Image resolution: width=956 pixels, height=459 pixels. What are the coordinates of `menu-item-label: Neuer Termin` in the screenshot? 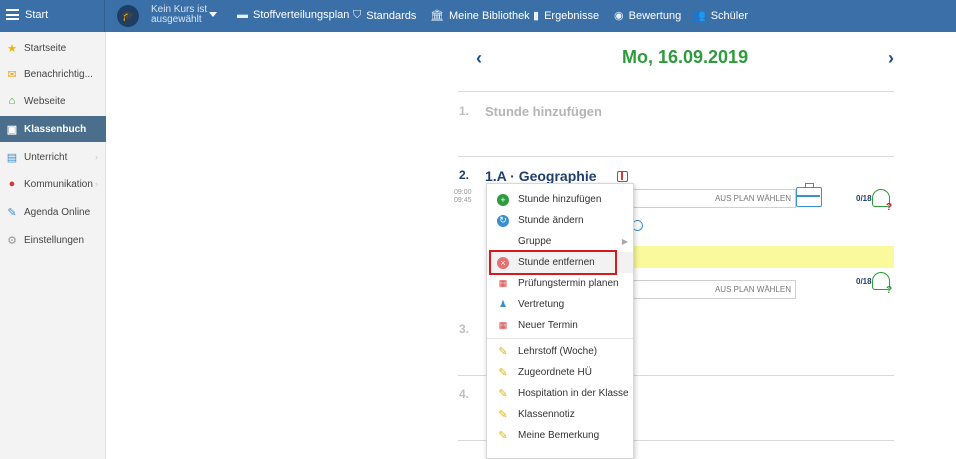 It's located at (548, 325).